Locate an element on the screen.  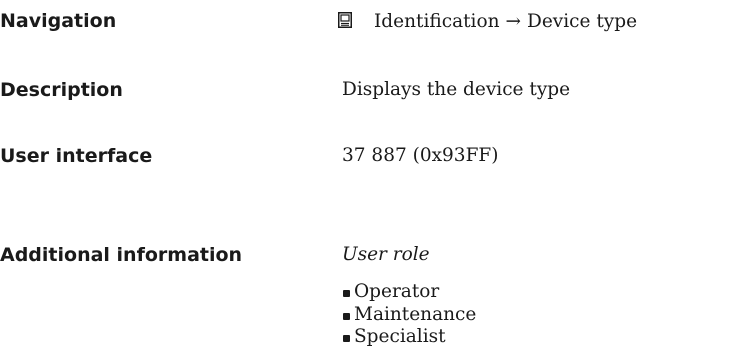
role-label: Specialist is located at coordinates (400, 336).